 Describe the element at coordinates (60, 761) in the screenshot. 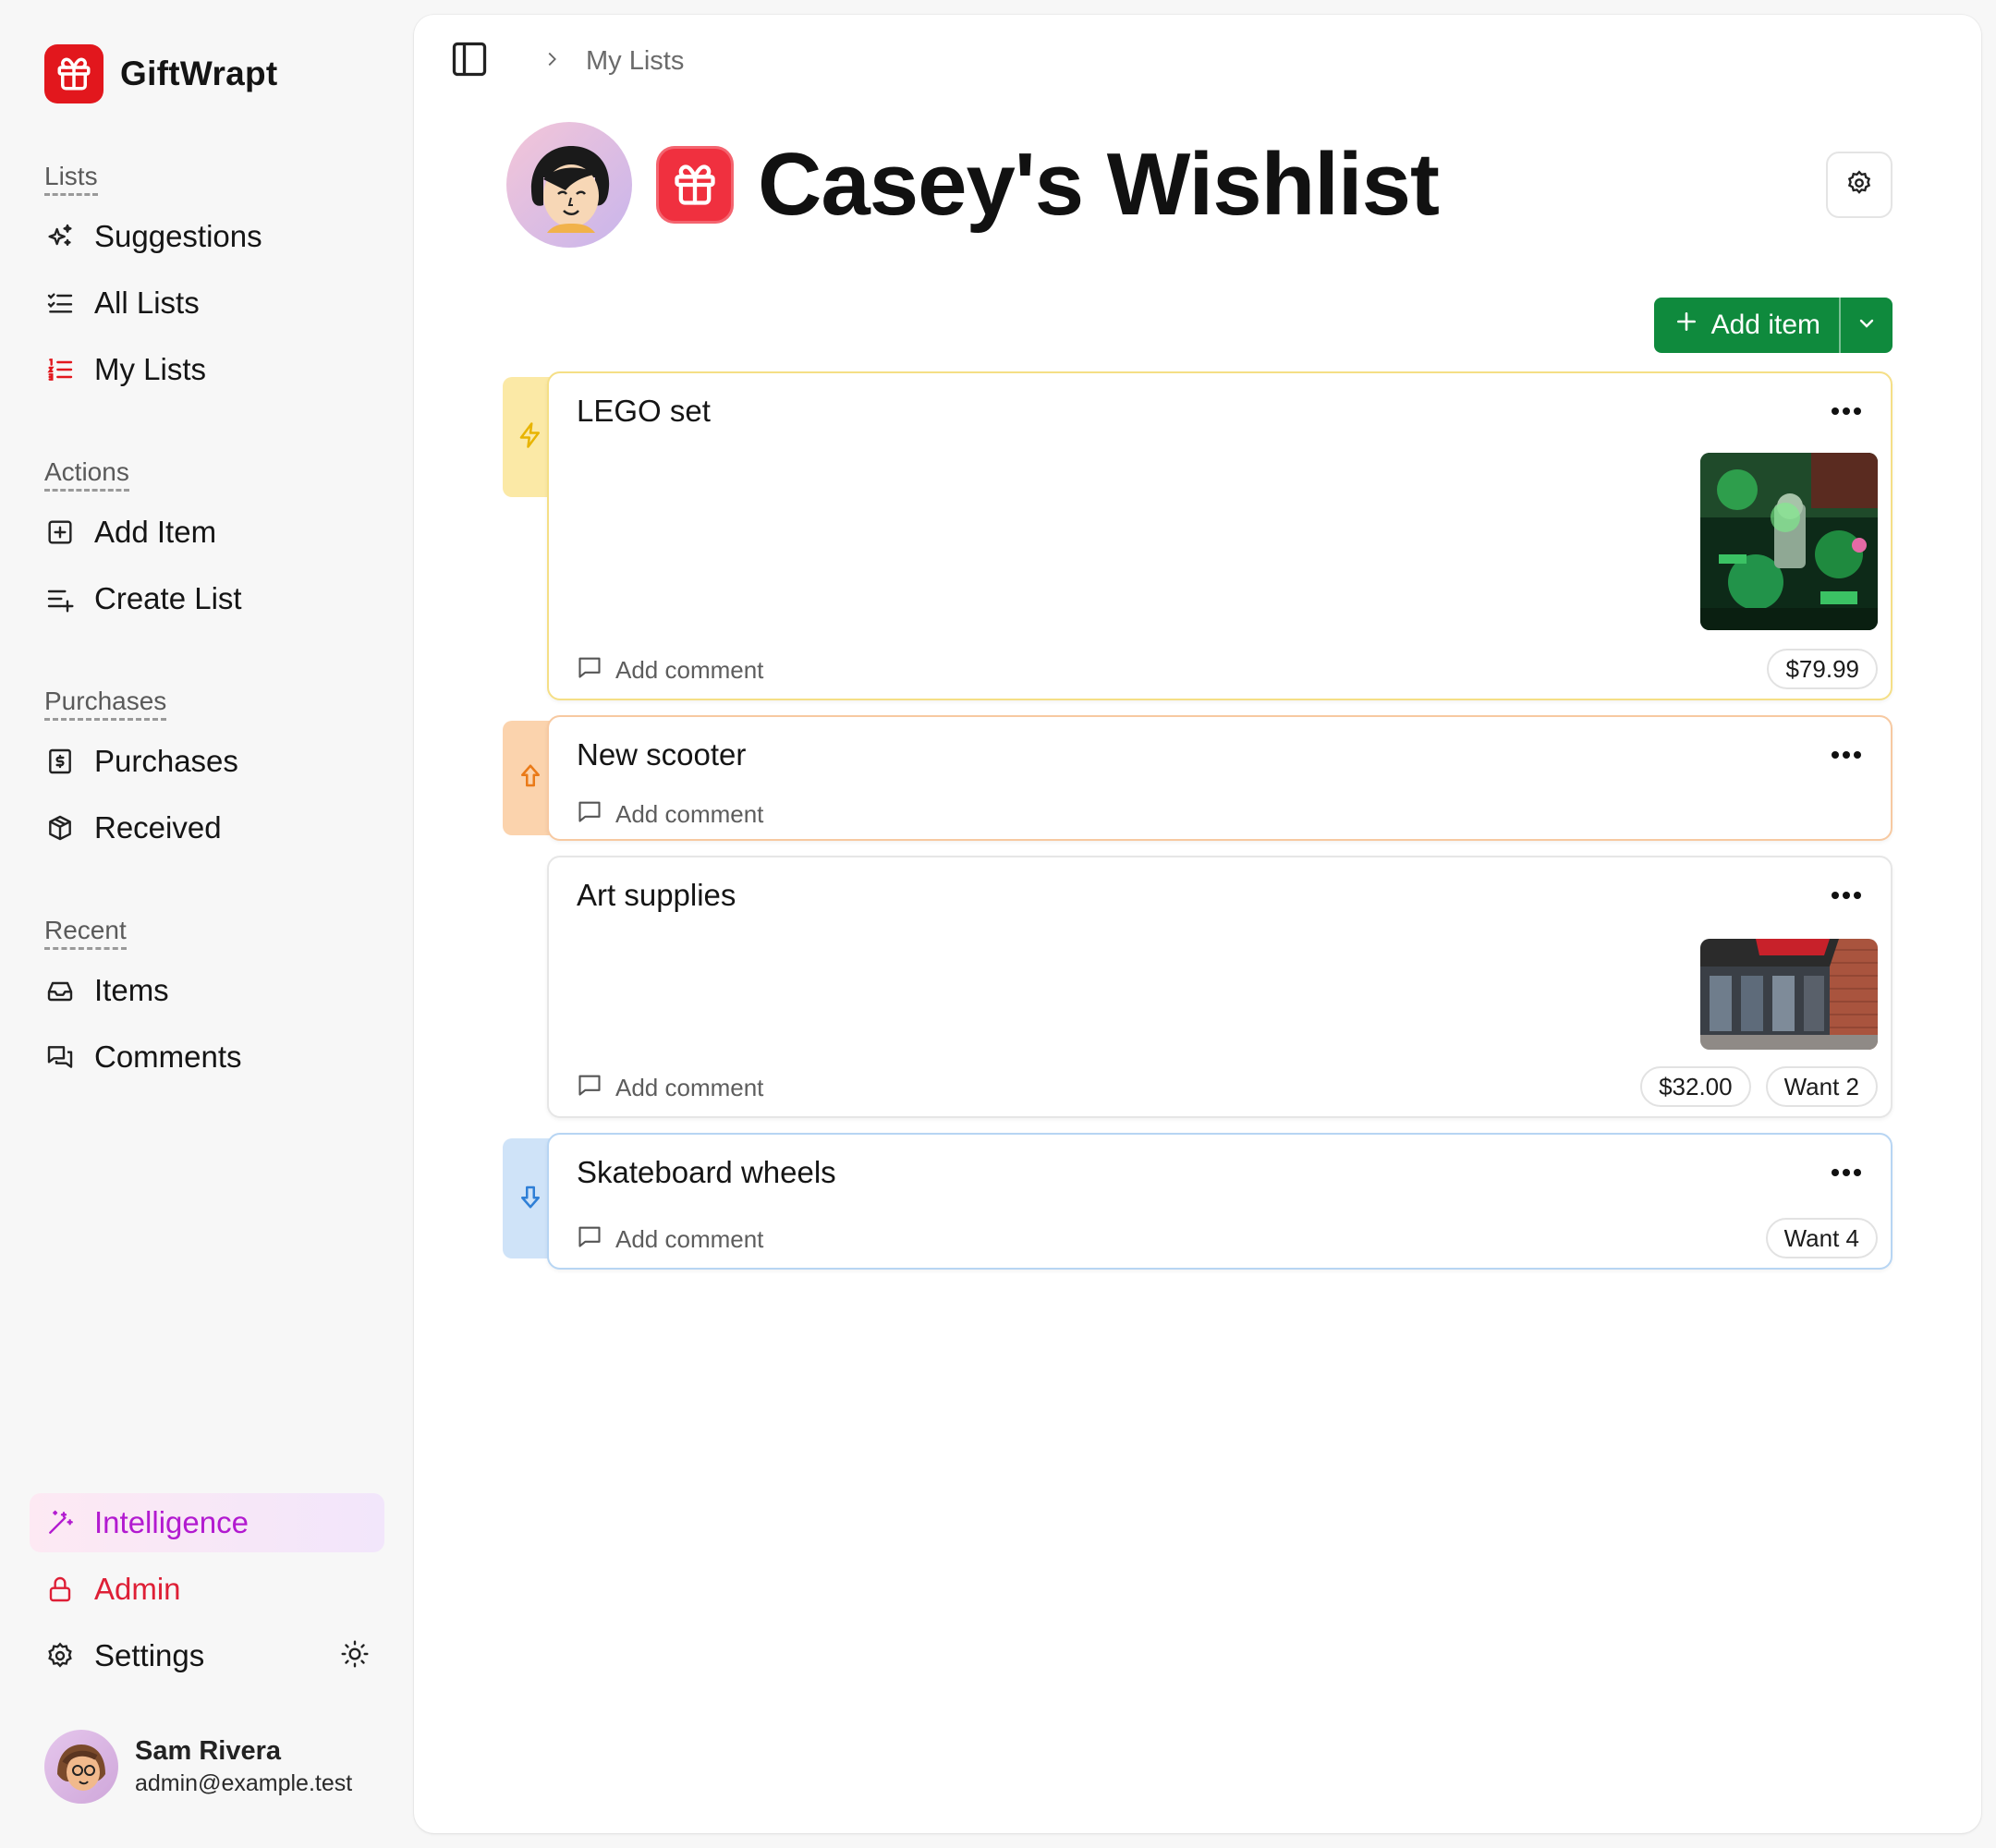

I see `receipt-icon` at that location.